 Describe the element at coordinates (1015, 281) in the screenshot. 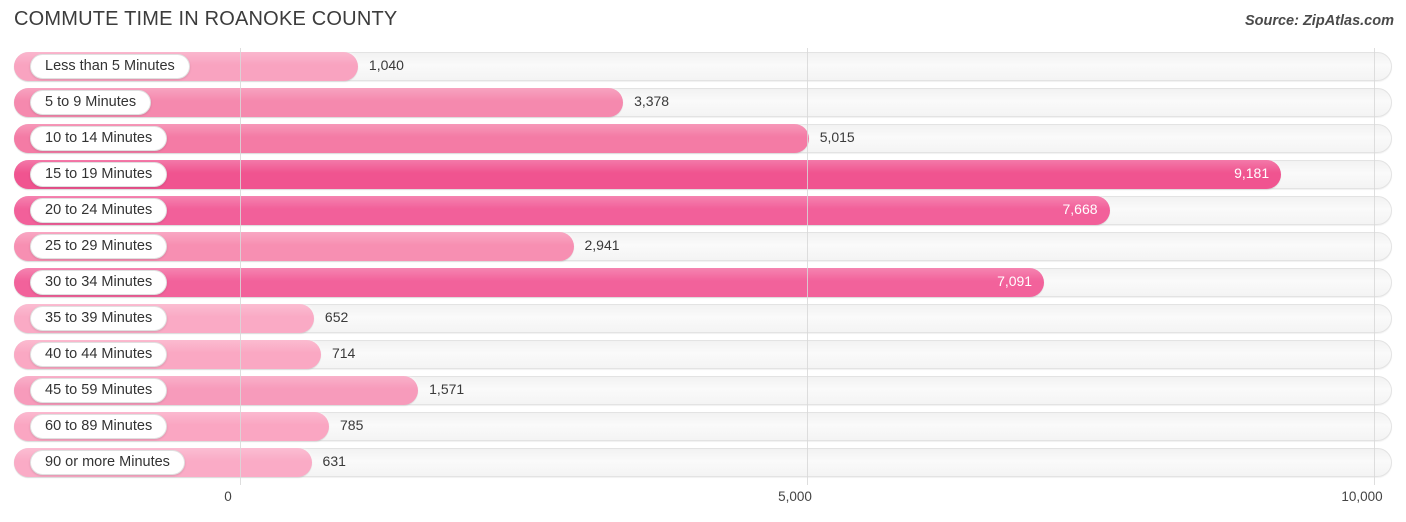

I see `bar-value-label: 7,091` at that location.